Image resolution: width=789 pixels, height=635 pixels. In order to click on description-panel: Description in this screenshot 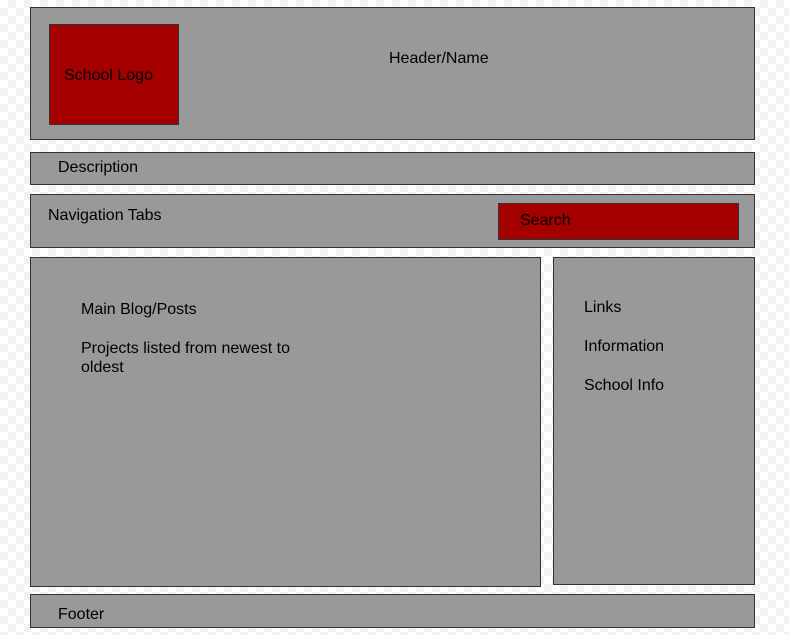, I will do `click(392, 168)`.